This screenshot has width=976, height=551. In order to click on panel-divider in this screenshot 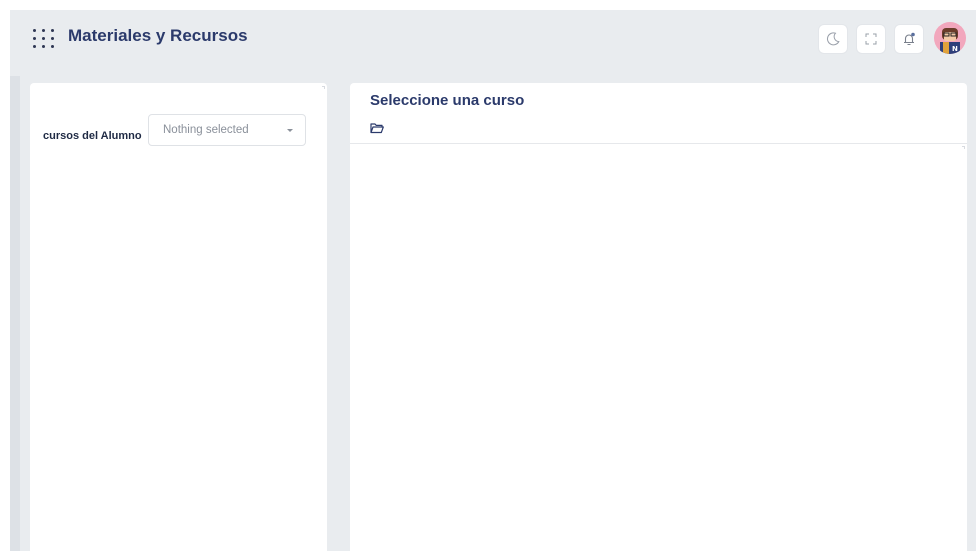, I will do `click(658, 143)`.